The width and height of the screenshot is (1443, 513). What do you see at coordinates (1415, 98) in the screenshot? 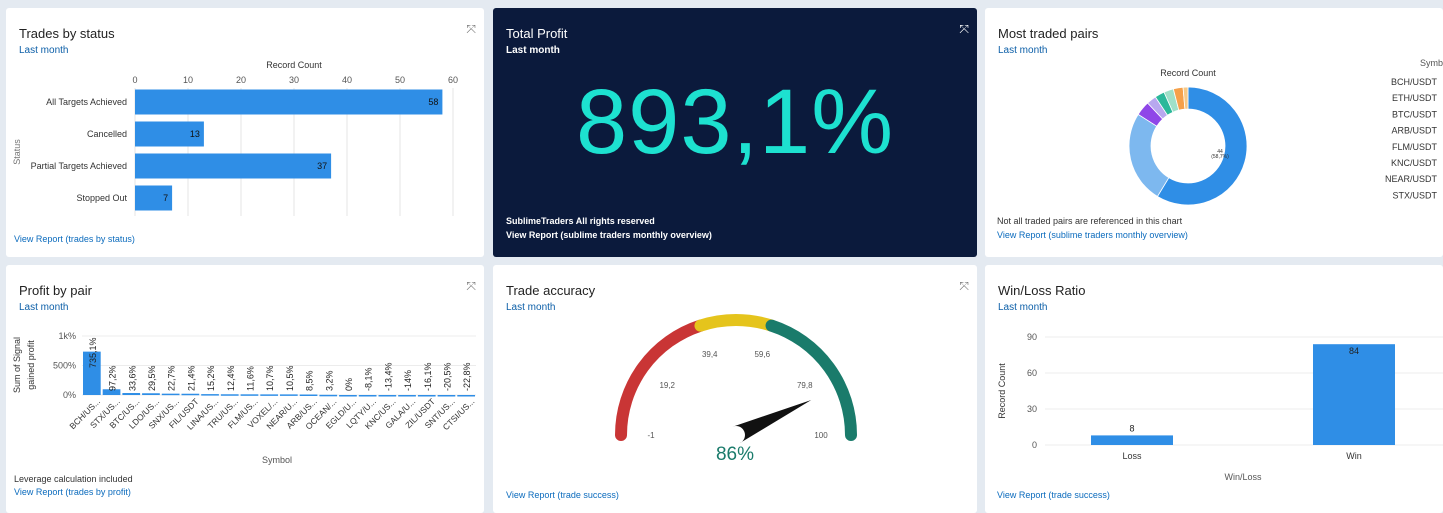
I see `legend-item: ETH/USDT` at bounding box center [1415, 98].